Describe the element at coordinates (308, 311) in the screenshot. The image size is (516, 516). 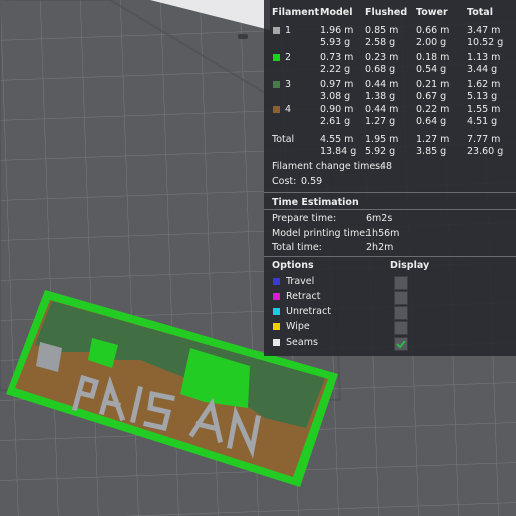
I see `option-unretract-label: Unretract` at that location.